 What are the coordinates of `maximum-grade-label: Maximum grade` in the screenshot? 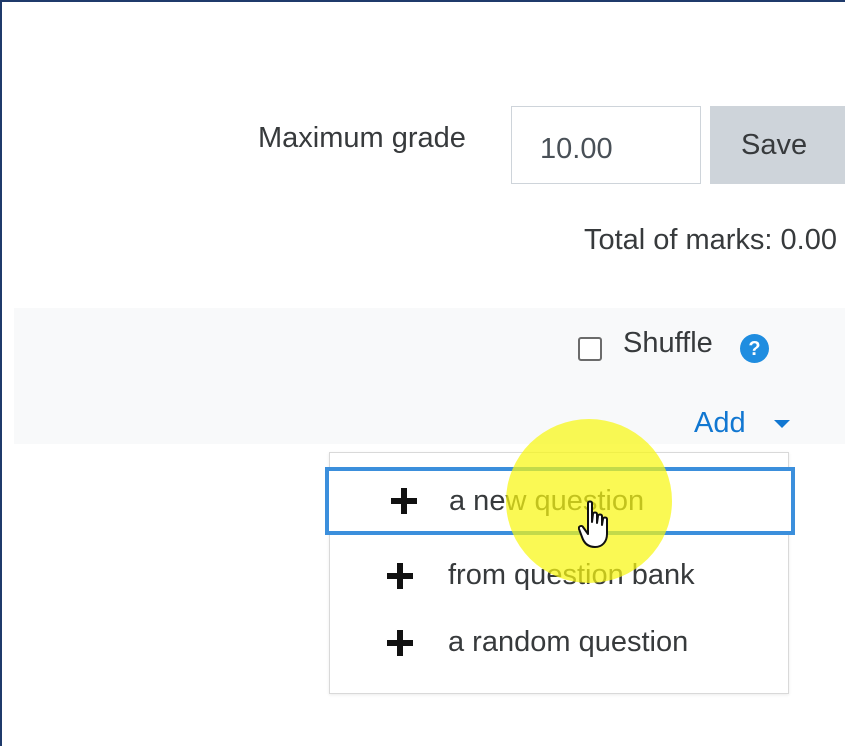 It's located at (362, 138).